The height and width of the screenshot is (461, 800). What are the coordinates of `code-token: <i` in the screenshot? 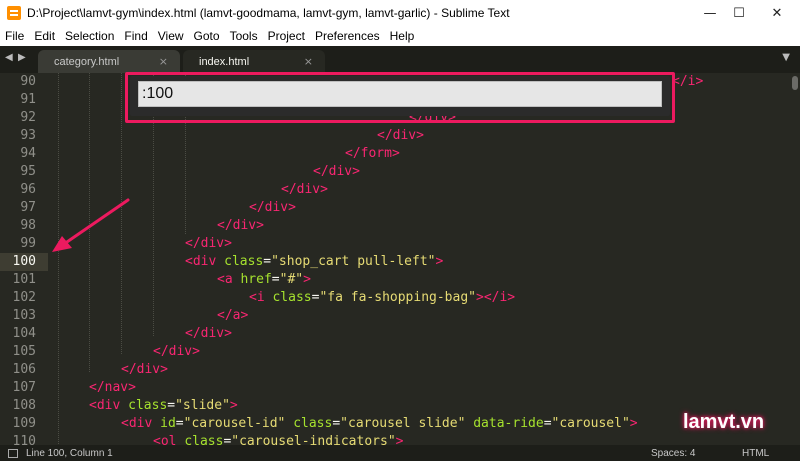 It's located at (261, 297).